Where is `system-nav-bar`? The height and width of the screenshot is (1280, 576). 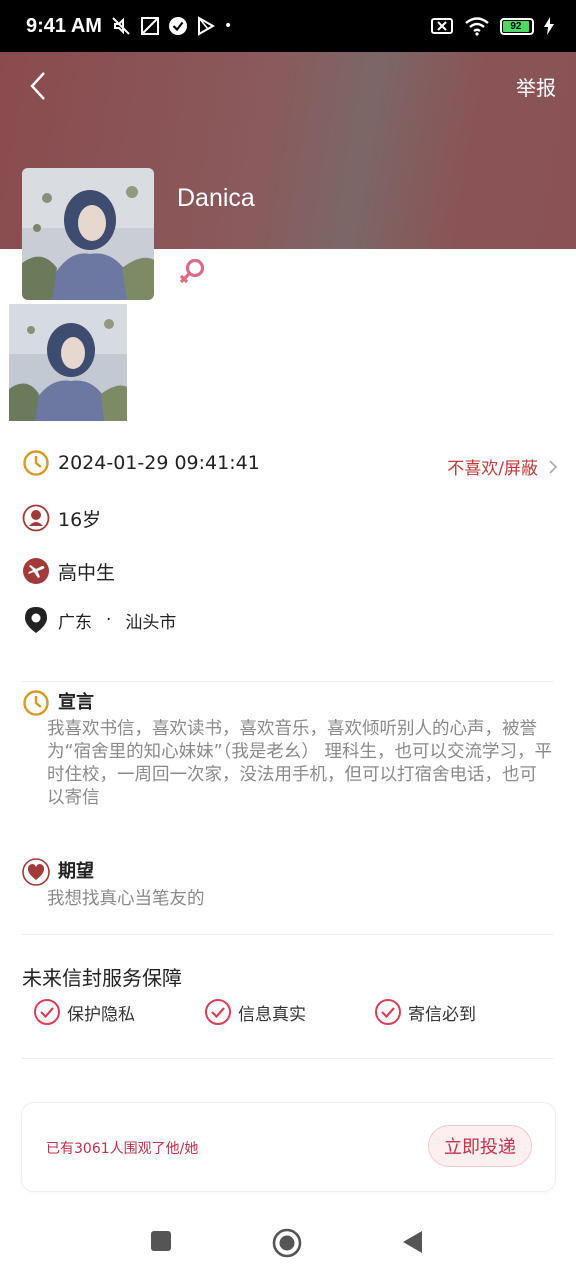 system-nav-bar is located at coordinates (288, 1245).